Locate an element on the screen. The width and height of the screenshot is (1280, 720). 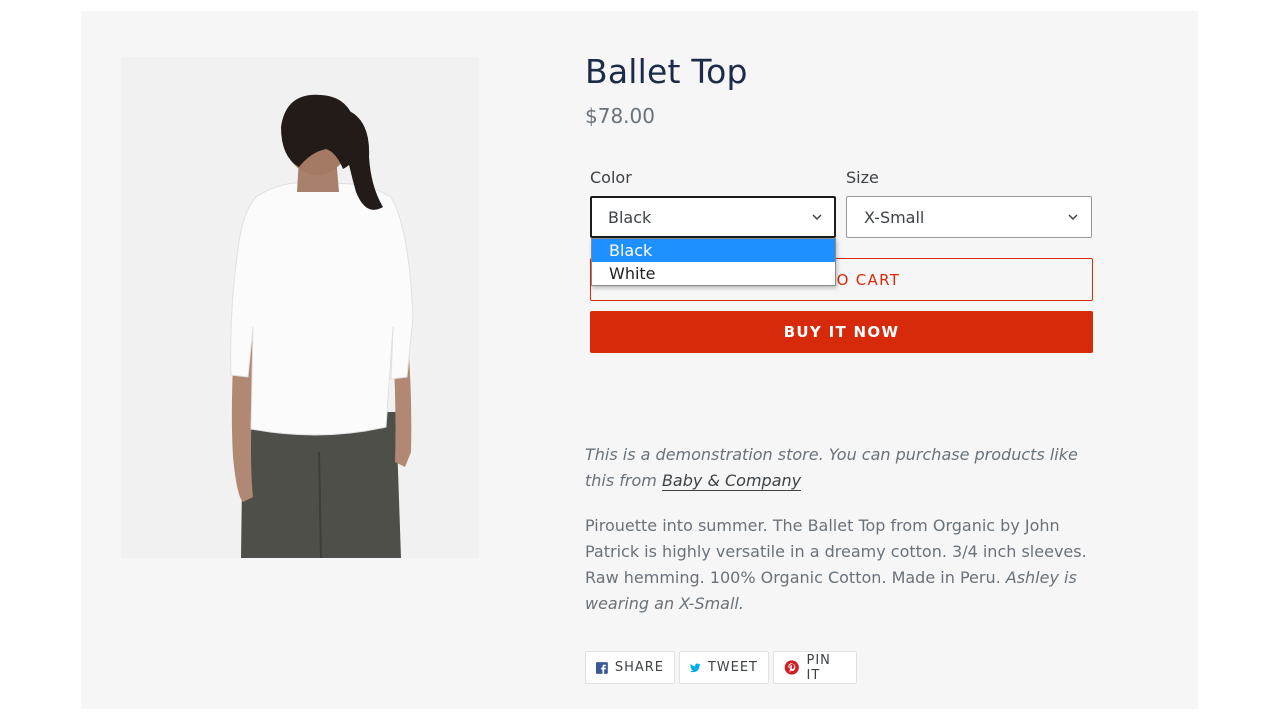
size-select-value: X-Small is located at coordinates (894, 217).